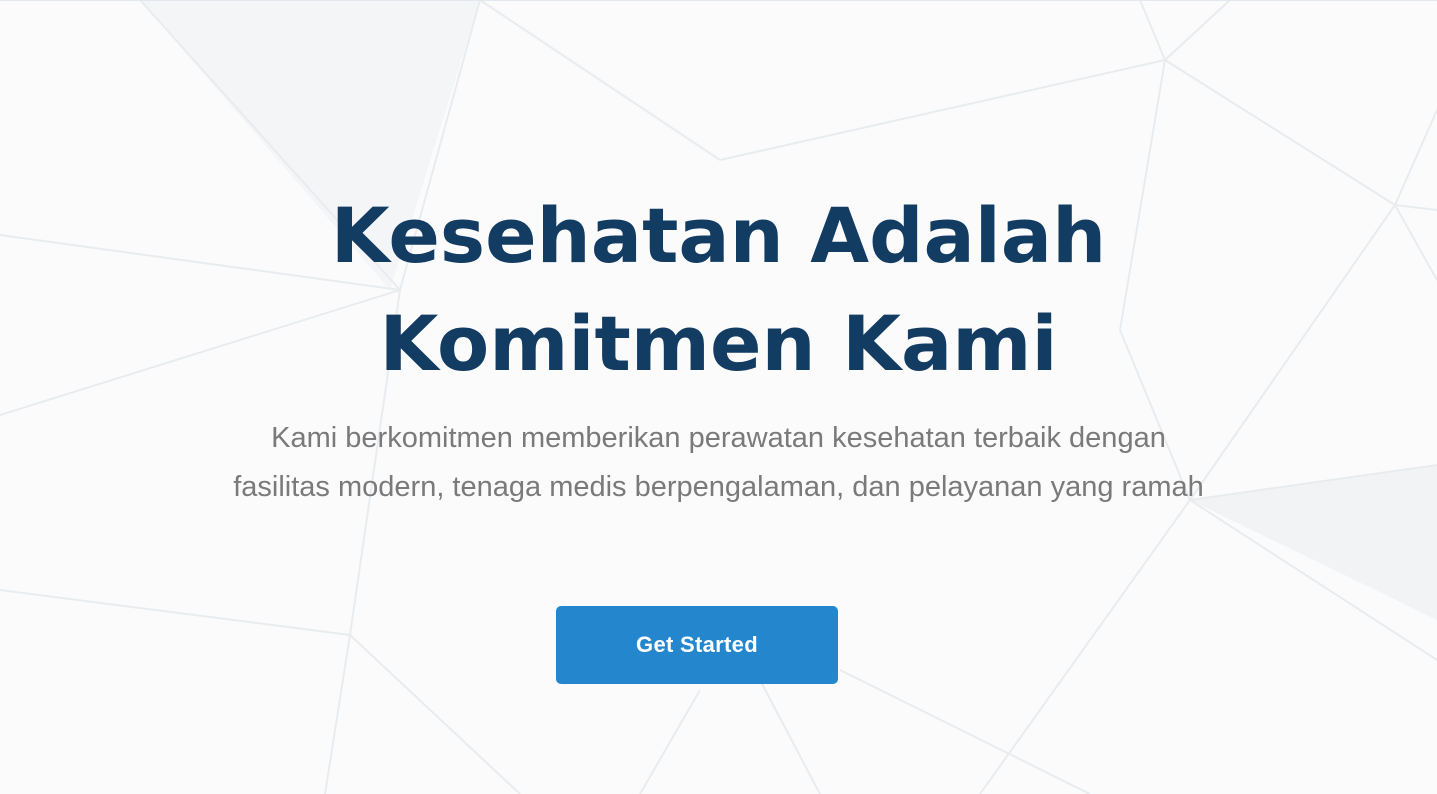  I want to click on get-started-button: Get Started, so click(697, 645).